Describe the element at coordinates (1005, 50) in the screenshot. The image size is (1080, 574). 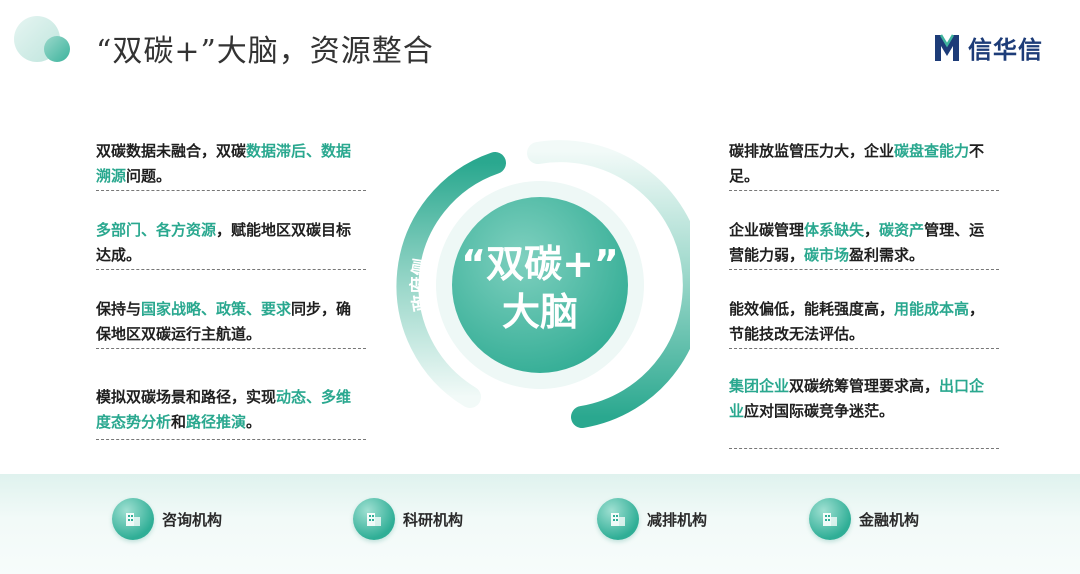
I see `logo-text: 信华信` at that location.